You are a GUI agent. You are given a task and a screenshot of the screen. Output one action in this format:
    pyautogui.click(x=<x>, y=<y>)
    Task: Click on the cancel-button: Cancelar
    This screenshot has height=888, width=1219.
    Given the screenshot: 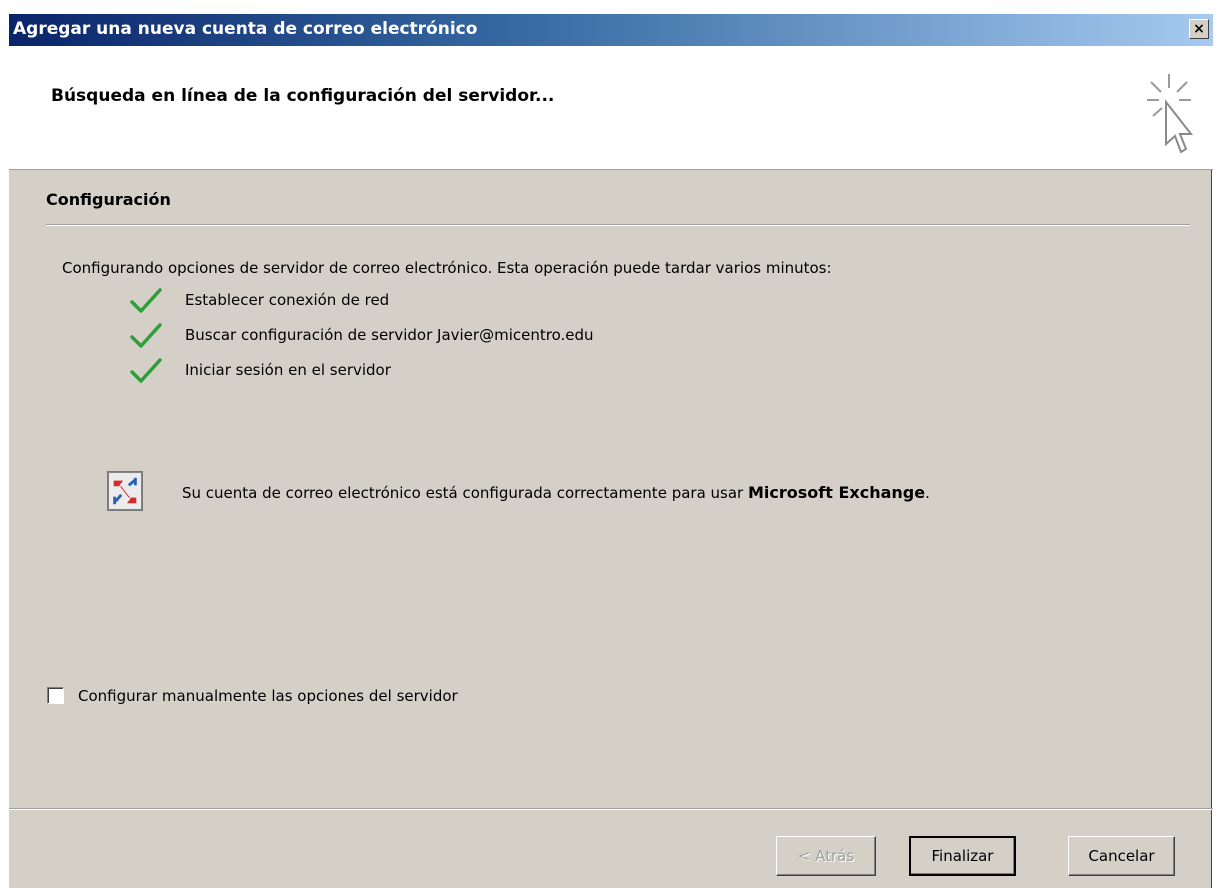 What is the action you would take?
    pyautogui.click(x=1121, y=856)
    